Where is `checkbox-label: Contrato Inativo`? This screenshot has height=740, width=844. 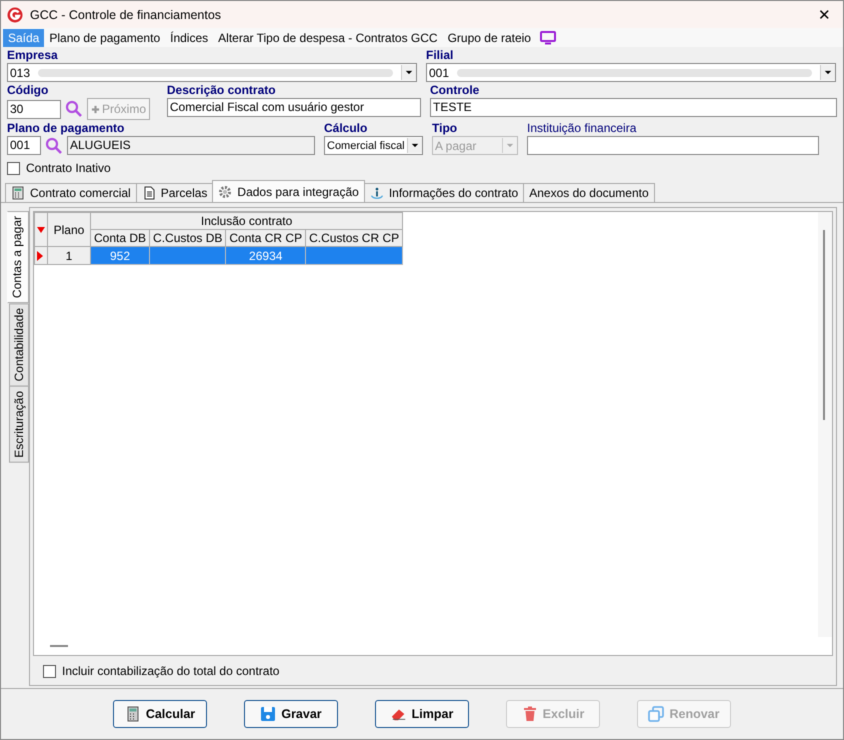 checkbox-label: Contrato Inativo is located at coordinates (68, 168).